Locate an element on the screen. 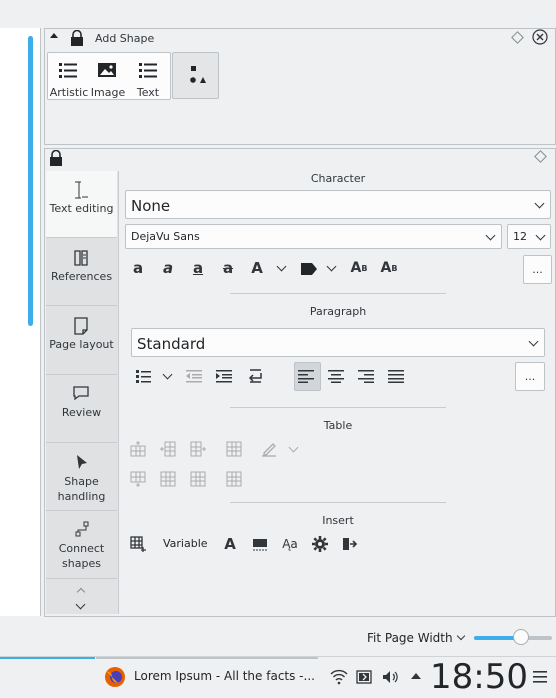 Image resolution: width=556 pixels, height=698 pixels. table-section-title: Table is located at coordinates (338, 425).